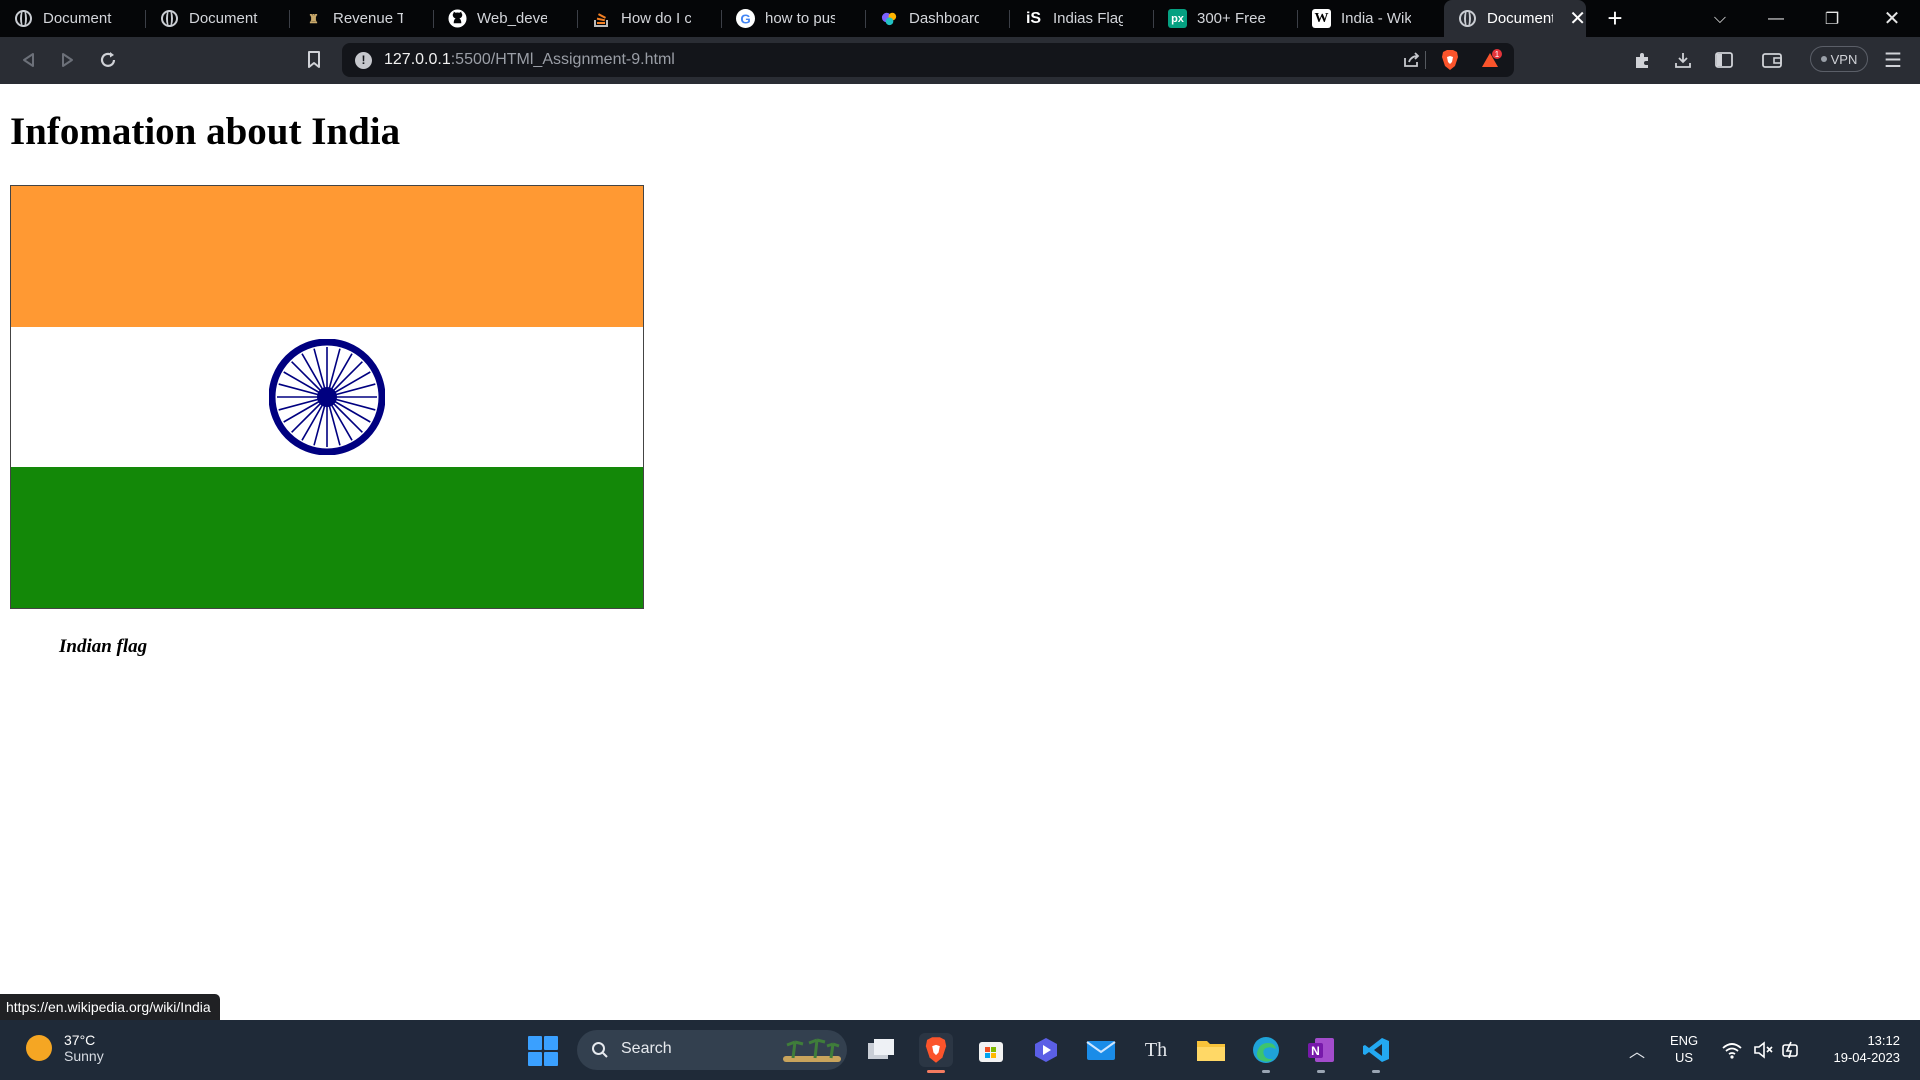 Image resolution: width=1920 pixels, height=1080 pixels. What do you see at coordinates (39, 1048) in the screenshot?
I see `sun-icon` at bounding box center [39, 1048].